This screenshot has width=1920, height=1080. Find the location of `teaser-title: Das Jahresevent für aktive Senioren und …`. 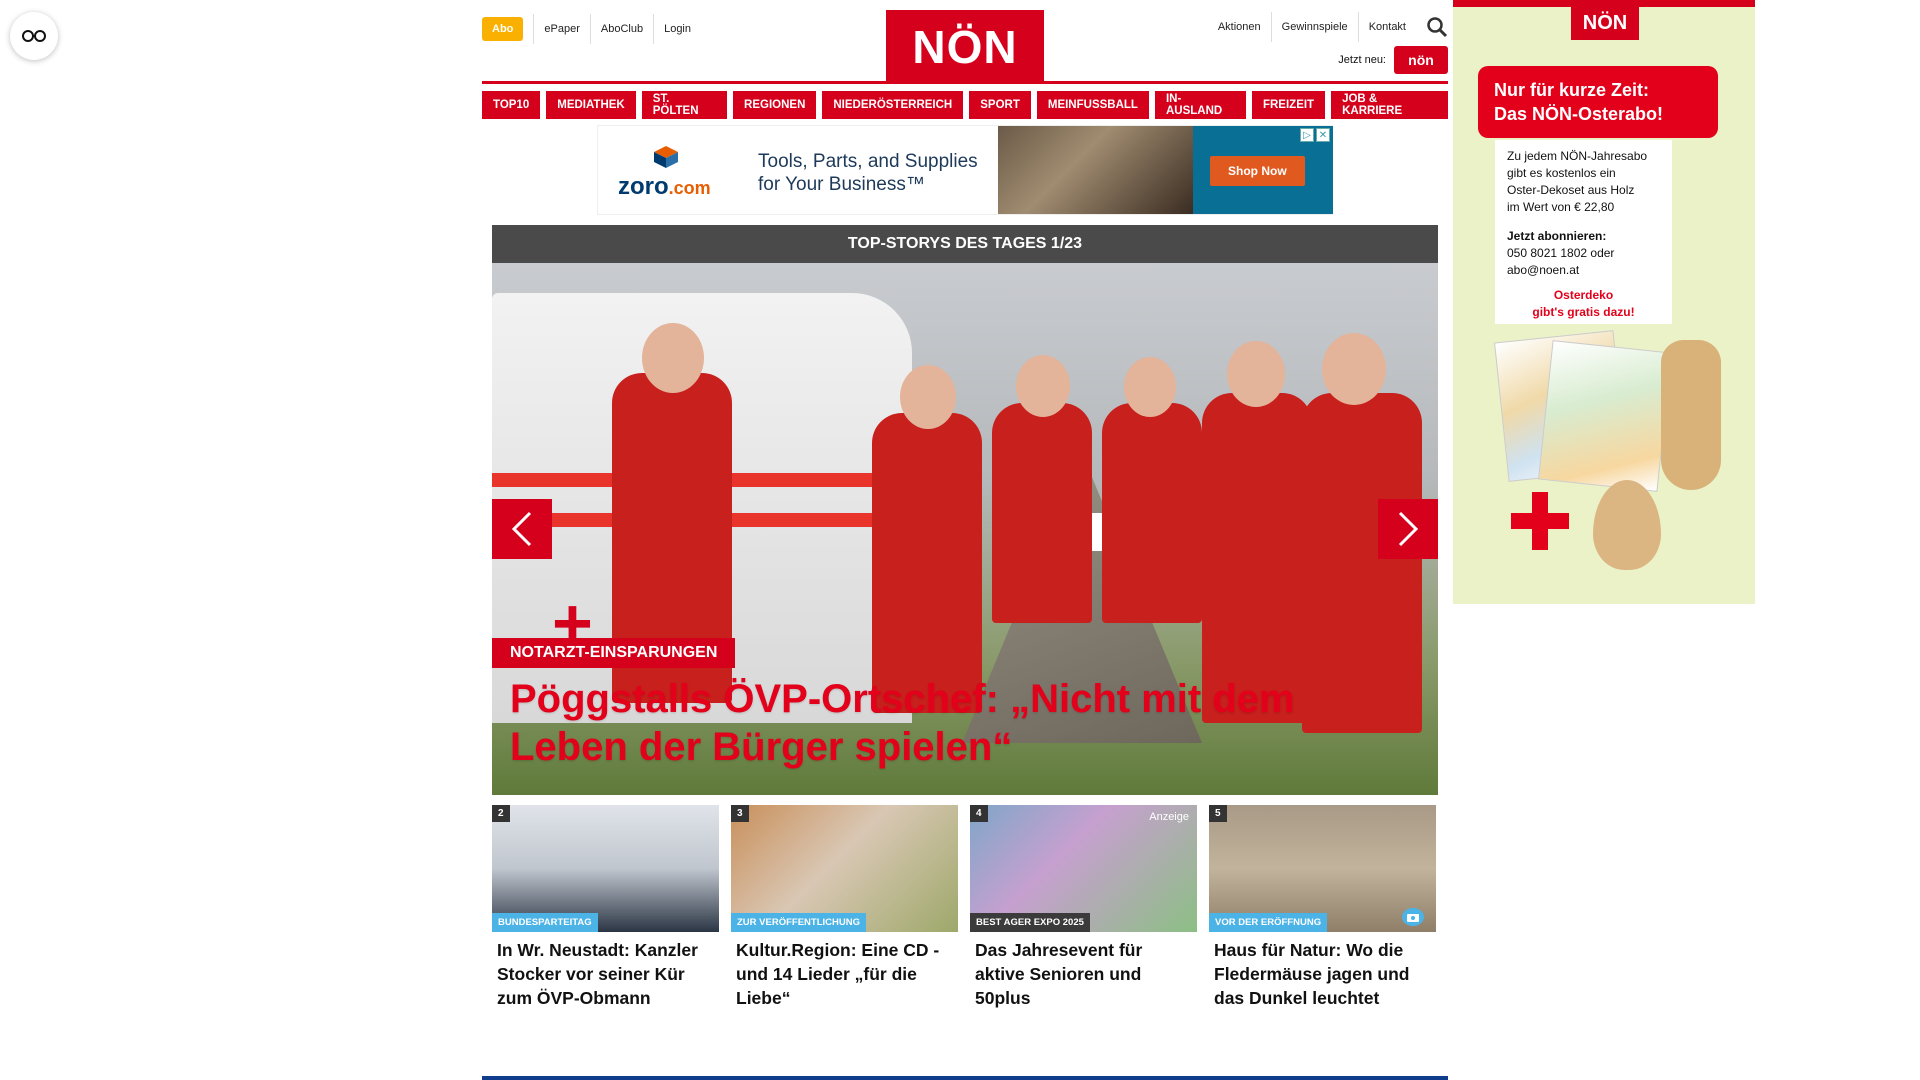

teaser-title: Das Jahresevent für aktive Senioren und … is located at coordinates (1083, 971).